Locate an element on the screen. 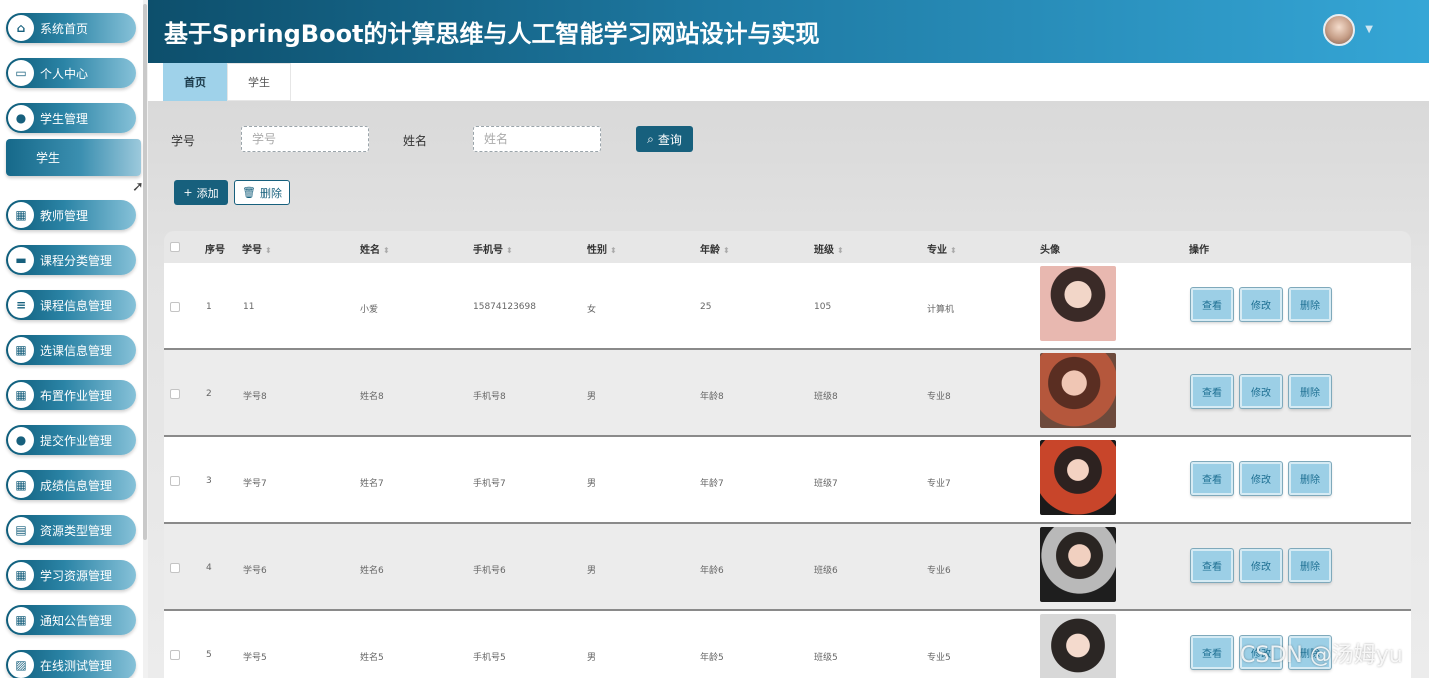  column-header-age: 年龄 ⬍ is located at coordinates (715, 248).